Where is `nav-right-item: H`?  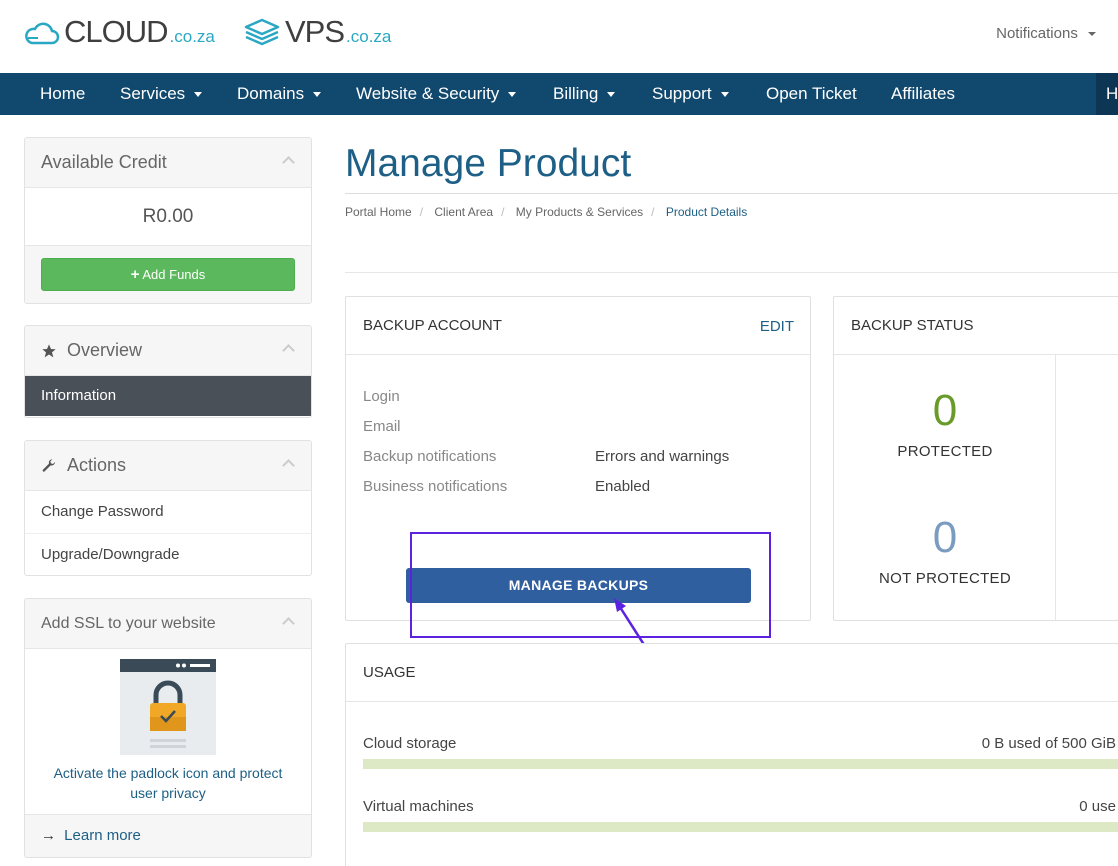 nav-right-item: H is located at coordinates (1107, 94).